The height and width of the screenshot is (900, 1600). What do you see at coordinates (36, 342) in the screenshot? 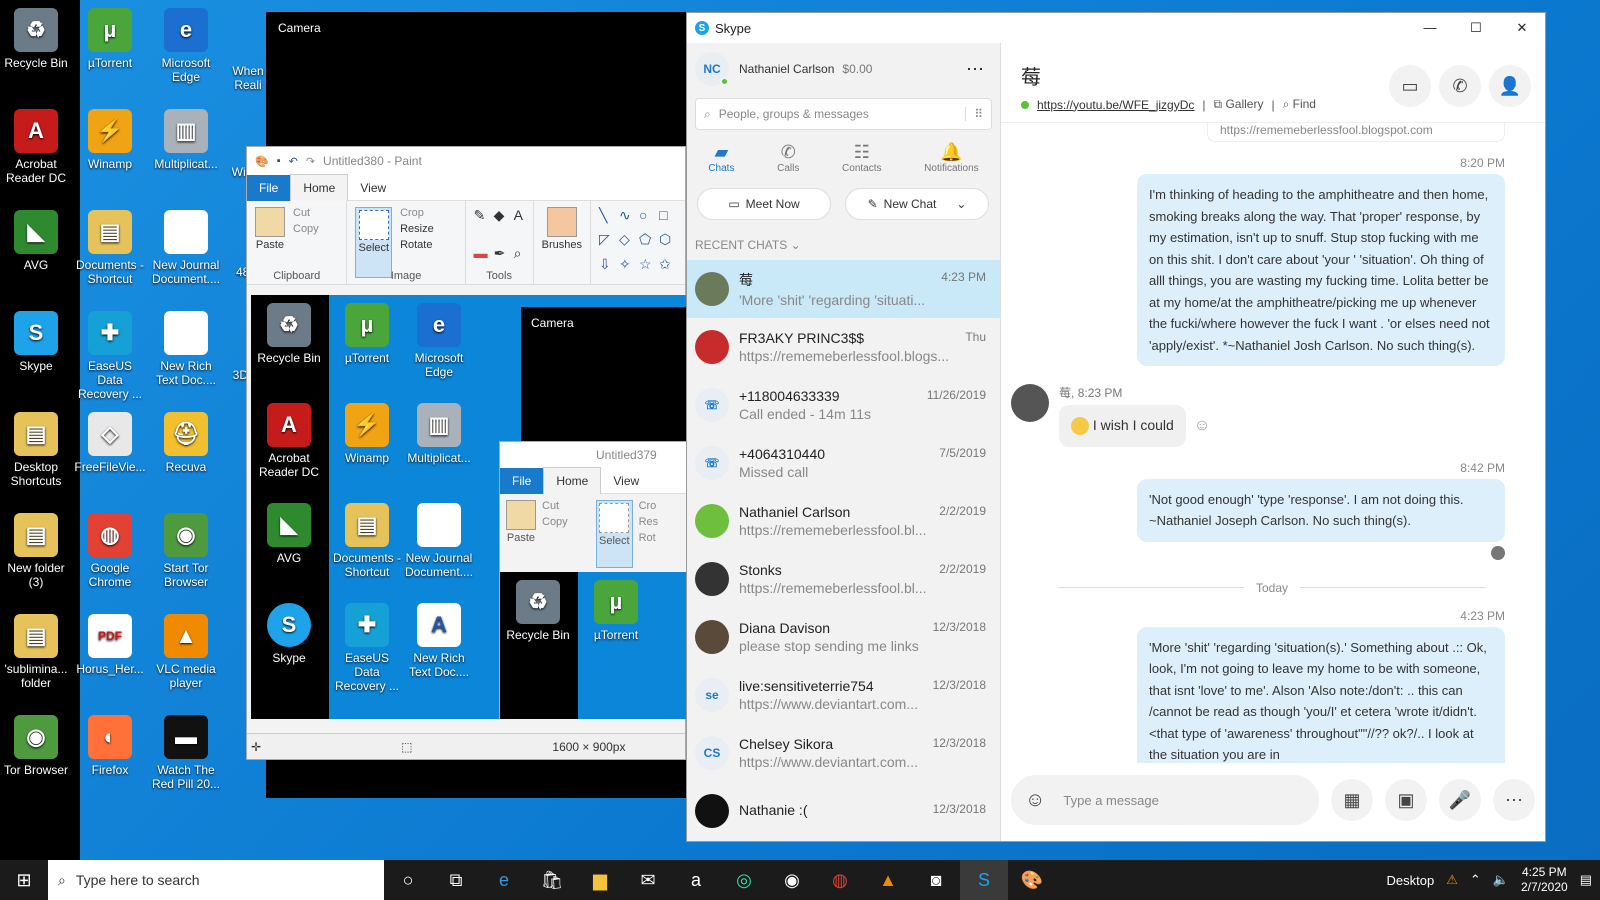
I see `desktop-icon: S Skype` at bounding box center [36, 342].